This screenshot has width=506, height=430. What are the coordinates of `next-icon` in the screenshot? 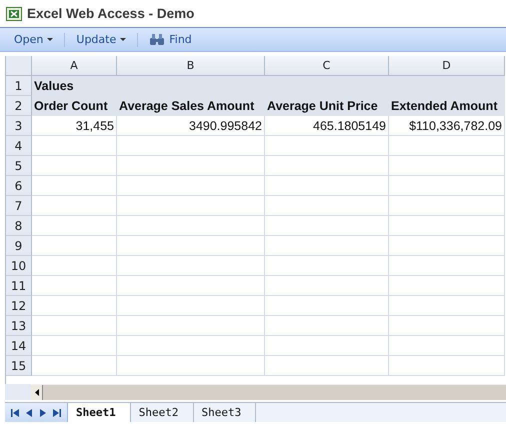 It's located at (43, 412).